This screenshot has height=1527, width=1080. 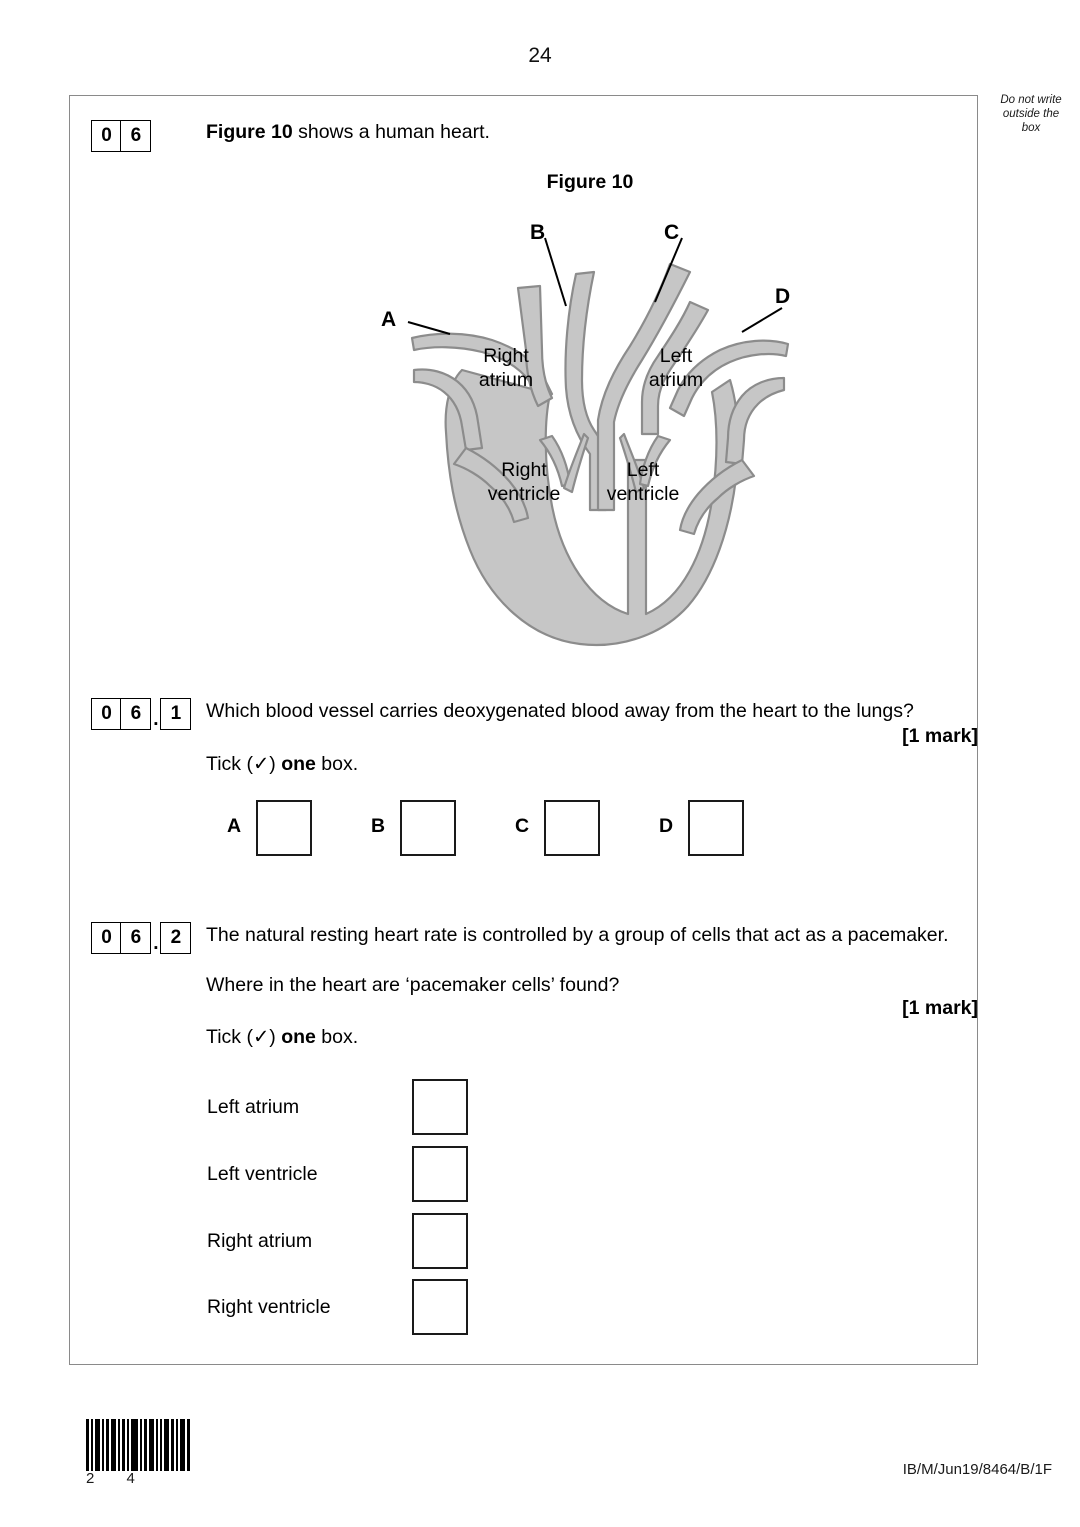 I want to click on figure-label-a: A, so click(x=389, y=319).